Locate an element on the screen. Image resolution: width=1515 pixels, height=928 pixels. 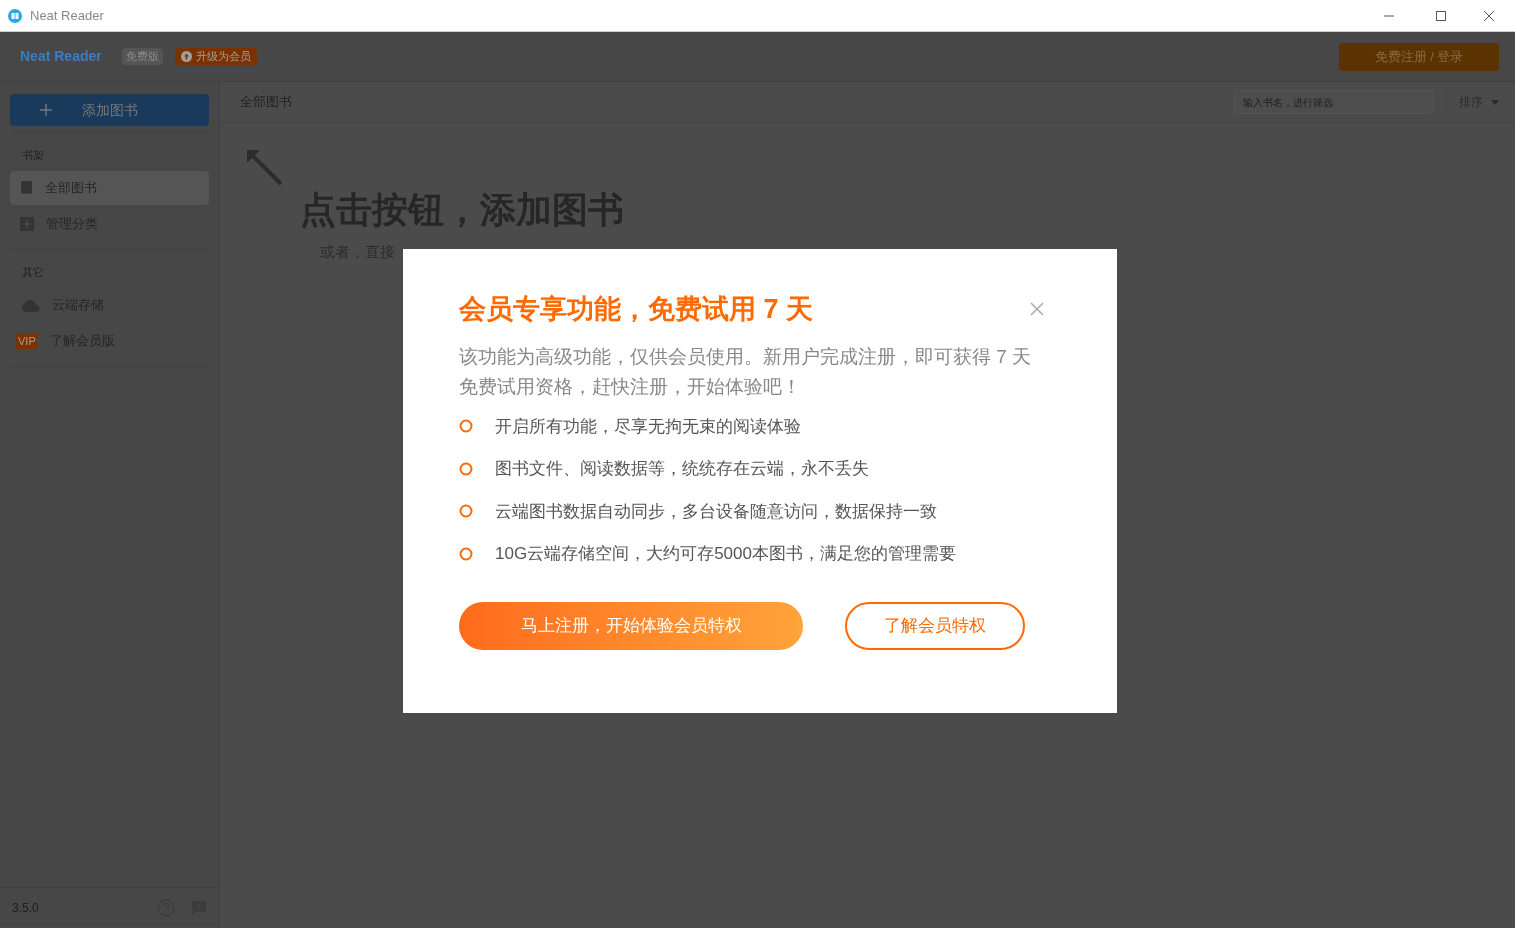
brand-name: Neat Reader is located at coordinates (61, 56).